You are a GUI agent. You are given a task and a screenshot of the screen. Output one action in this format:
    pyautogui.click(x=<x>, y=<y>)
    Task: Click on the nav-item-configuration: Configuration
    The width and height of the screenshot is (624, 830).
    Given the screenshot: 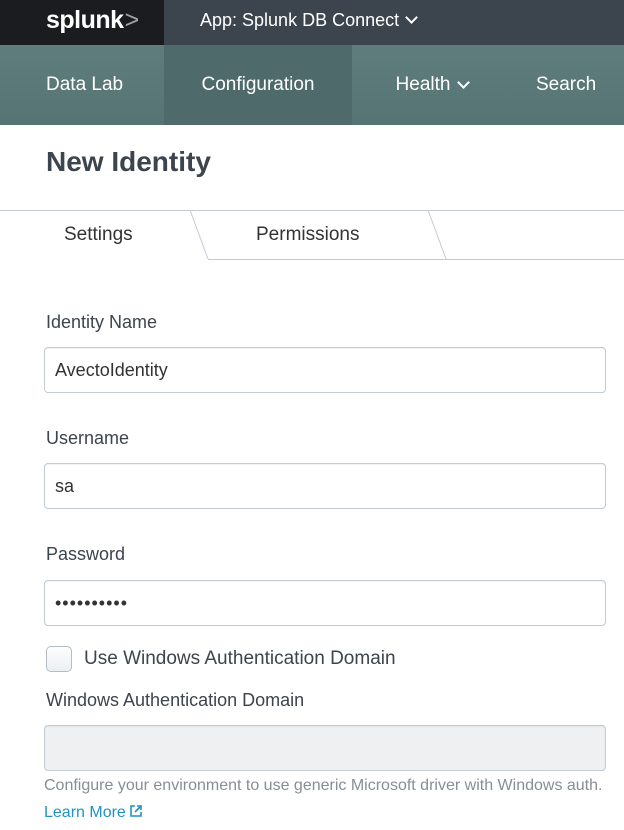 What is the action you would take?
    pyautogui.click(x=258, y=85)
    